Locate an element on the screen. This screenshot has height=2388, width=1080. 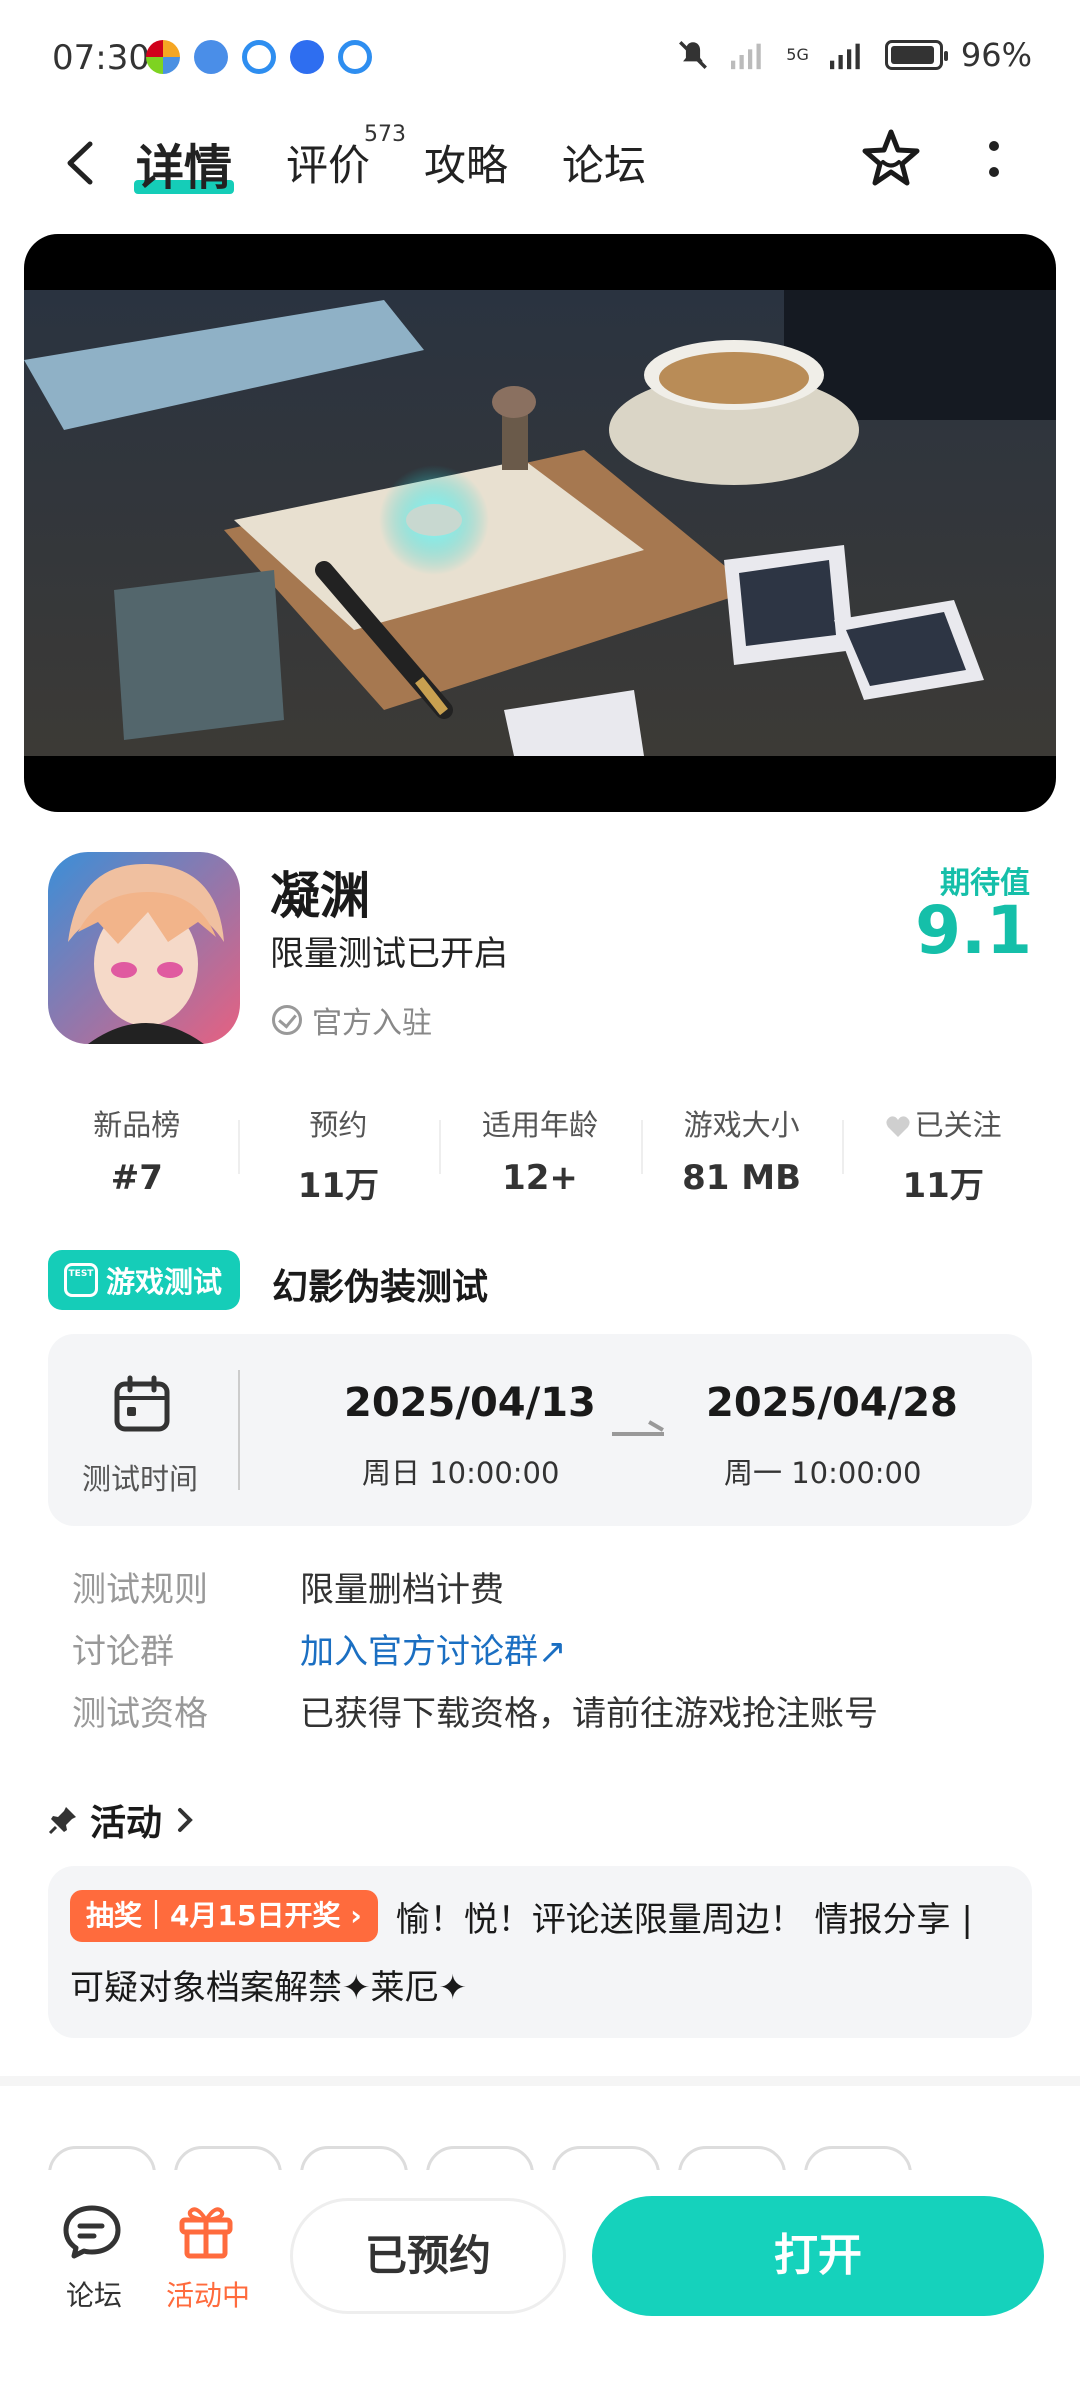
tab-reviews: 评价 is located at coordinates (328, 162).